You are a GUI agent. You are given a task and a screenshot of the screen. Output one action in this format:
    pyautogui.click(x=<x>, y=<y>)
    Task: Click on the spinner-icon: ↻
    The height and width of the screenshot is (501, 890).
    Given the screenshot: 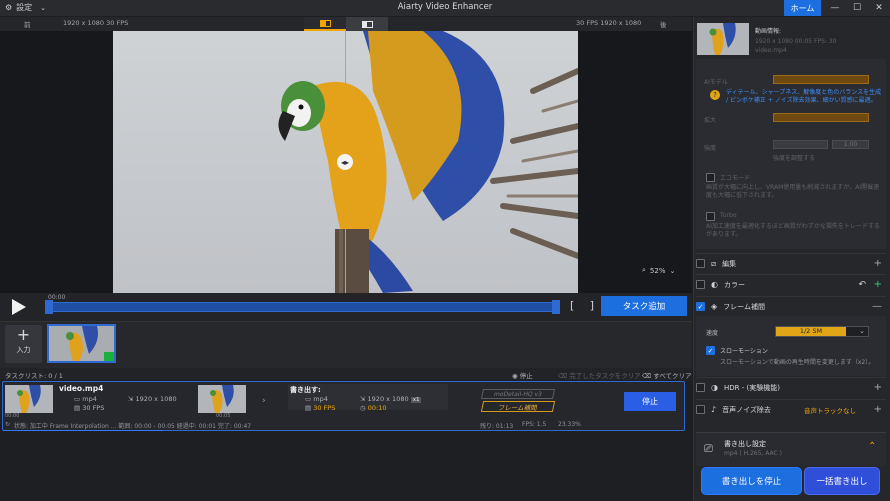 What is the action you would take?
    pyautogui.click(x=8, y=424)
    